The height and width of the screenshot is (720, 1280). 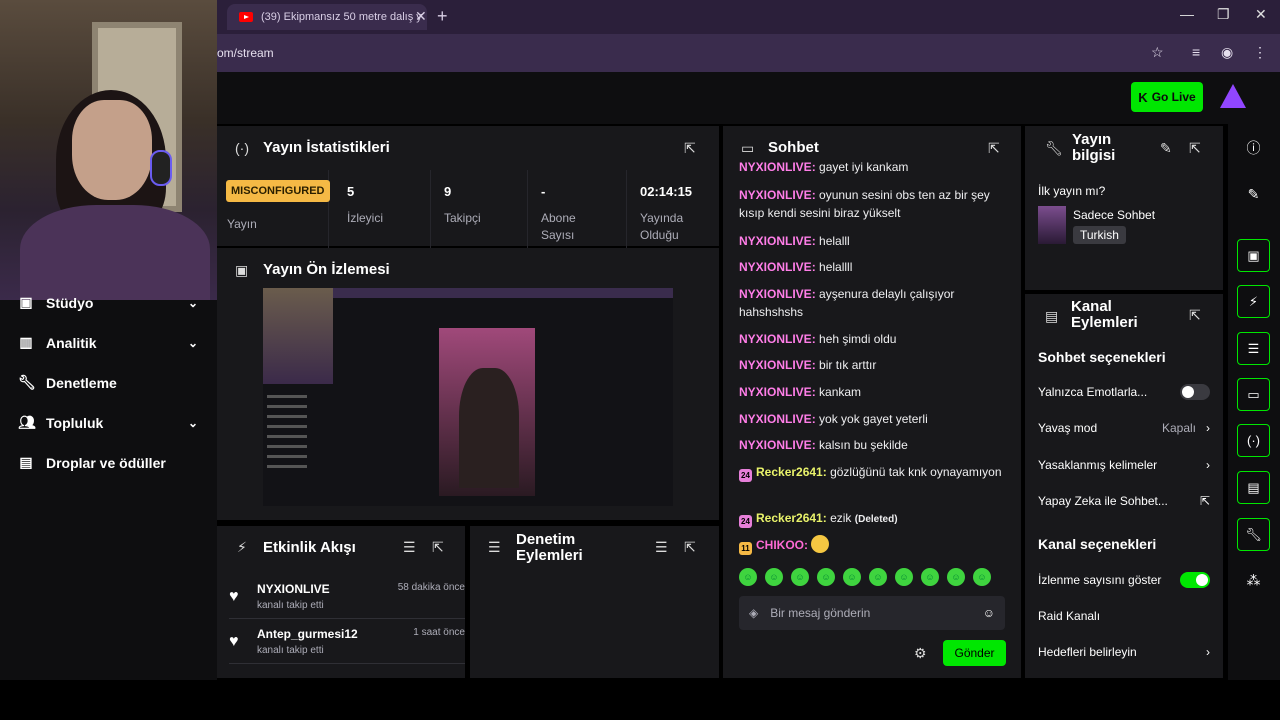 I want to click on raid-row: Raid Kanalı, so click(x=1124, y=616).